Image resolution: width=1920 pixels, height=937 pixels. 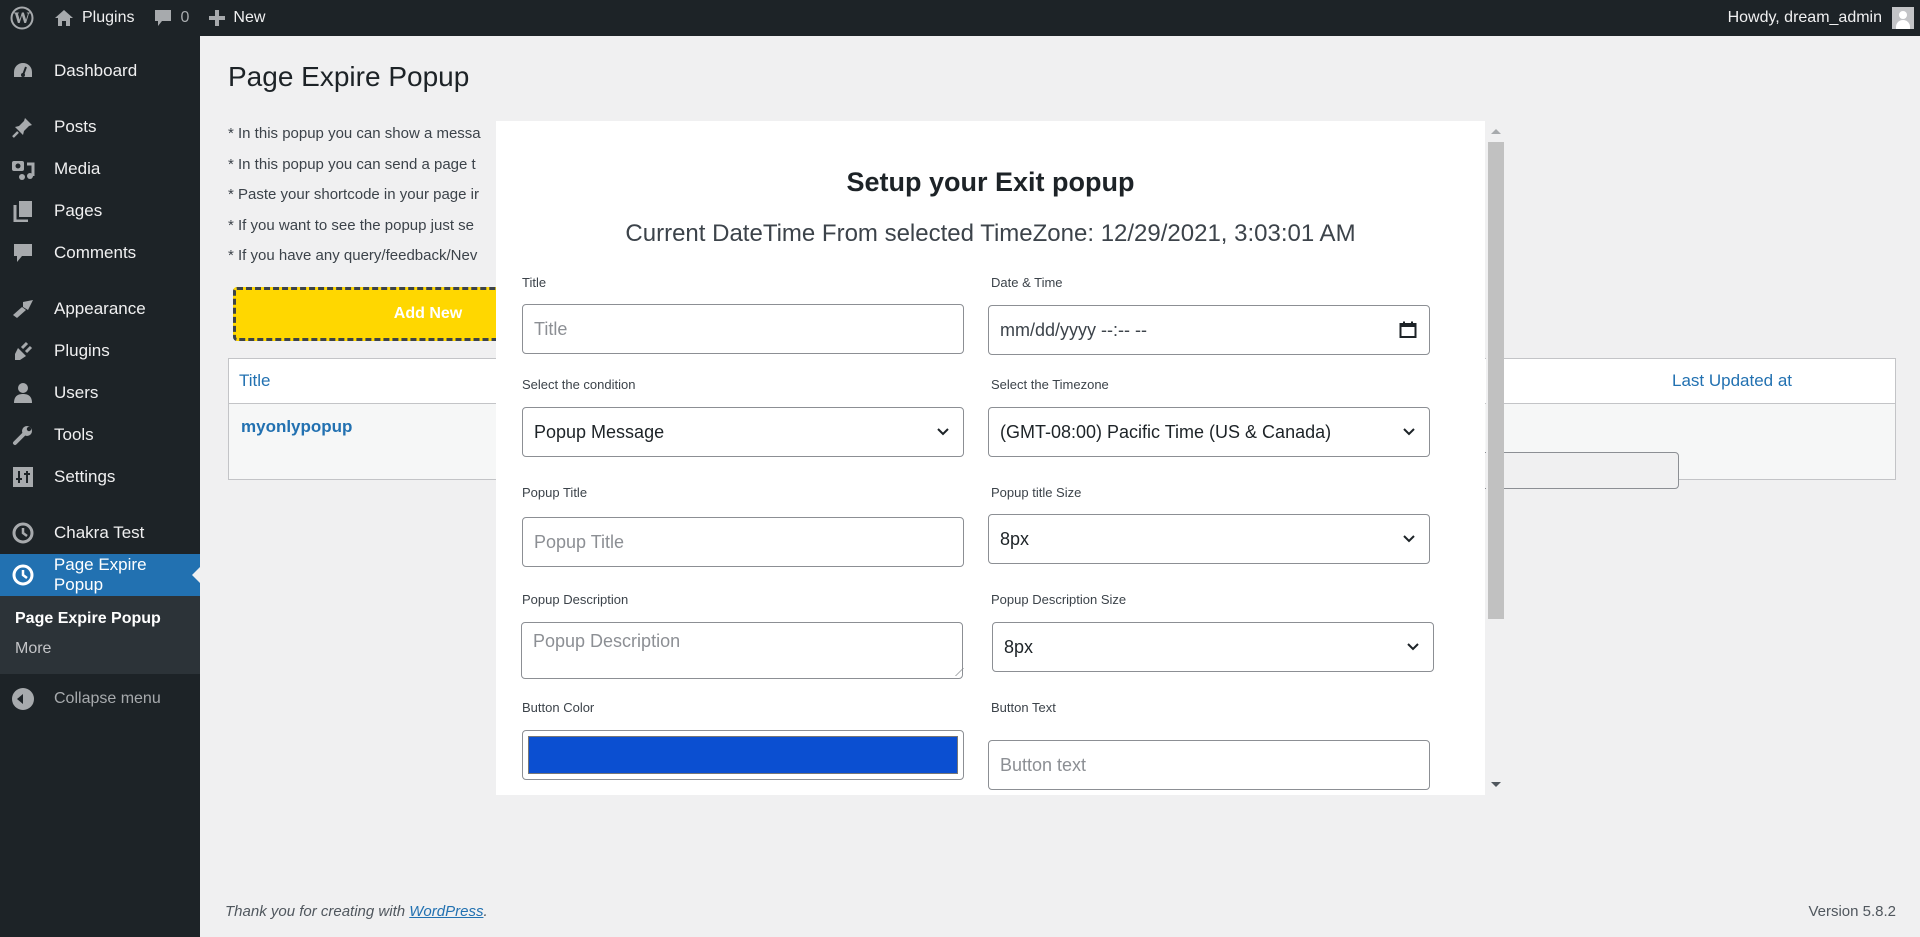 I want to click on collapse-arrow-icon, so click(x=23, y=699).